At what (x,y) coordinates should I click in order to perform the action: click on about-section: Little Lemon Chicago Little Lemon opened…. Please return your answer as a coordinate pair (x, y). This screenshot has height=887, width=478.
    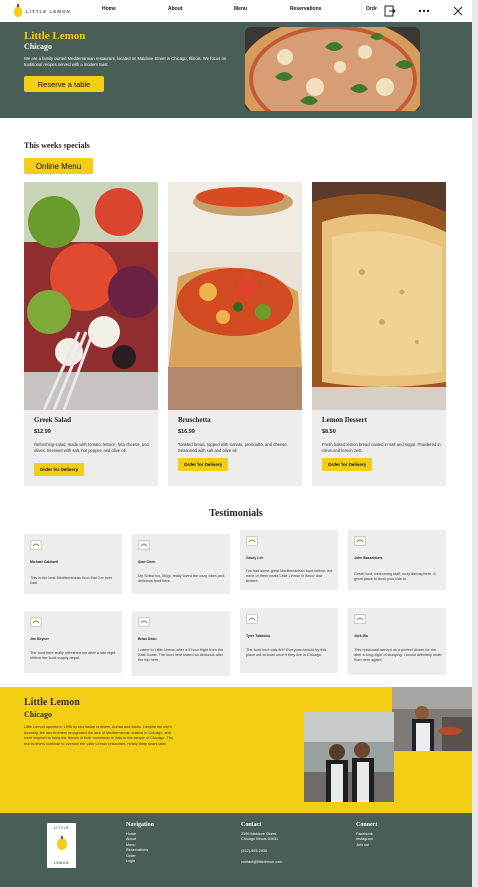
    Looking at the image, I should click on (236, 750).